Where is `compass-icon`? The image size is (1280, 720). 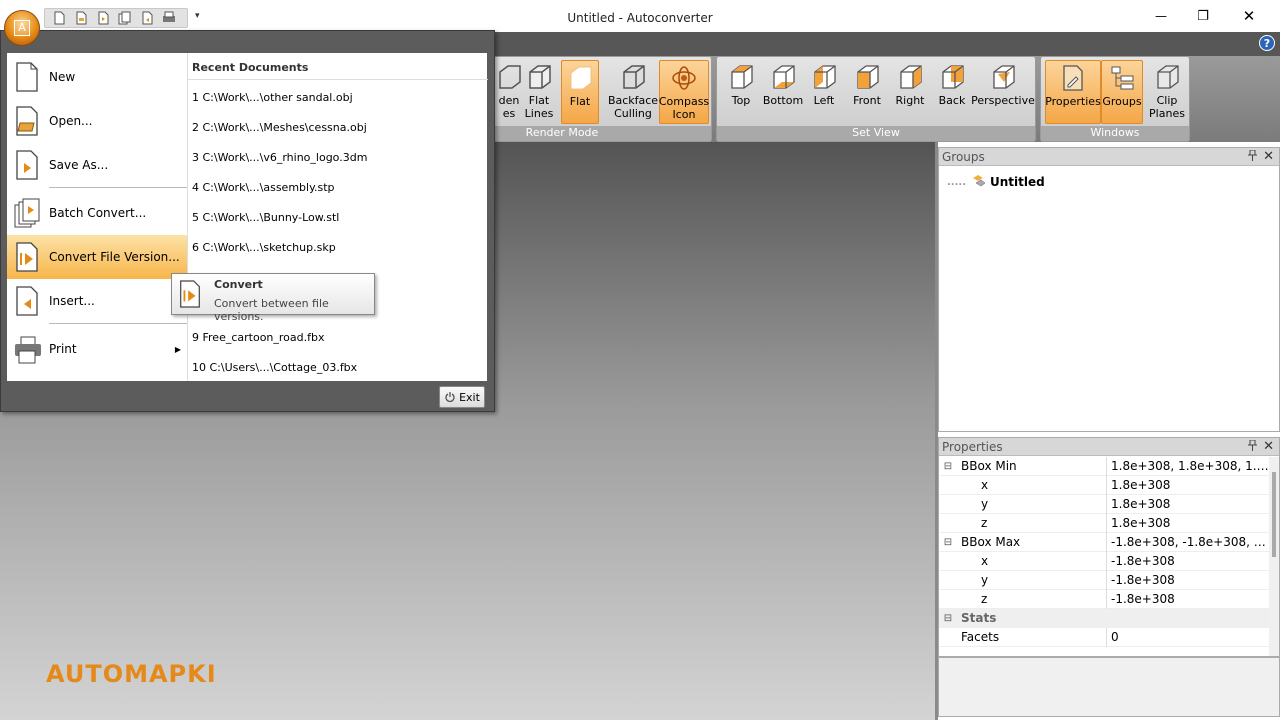
compass-icon is located at coordinates (684, 78).